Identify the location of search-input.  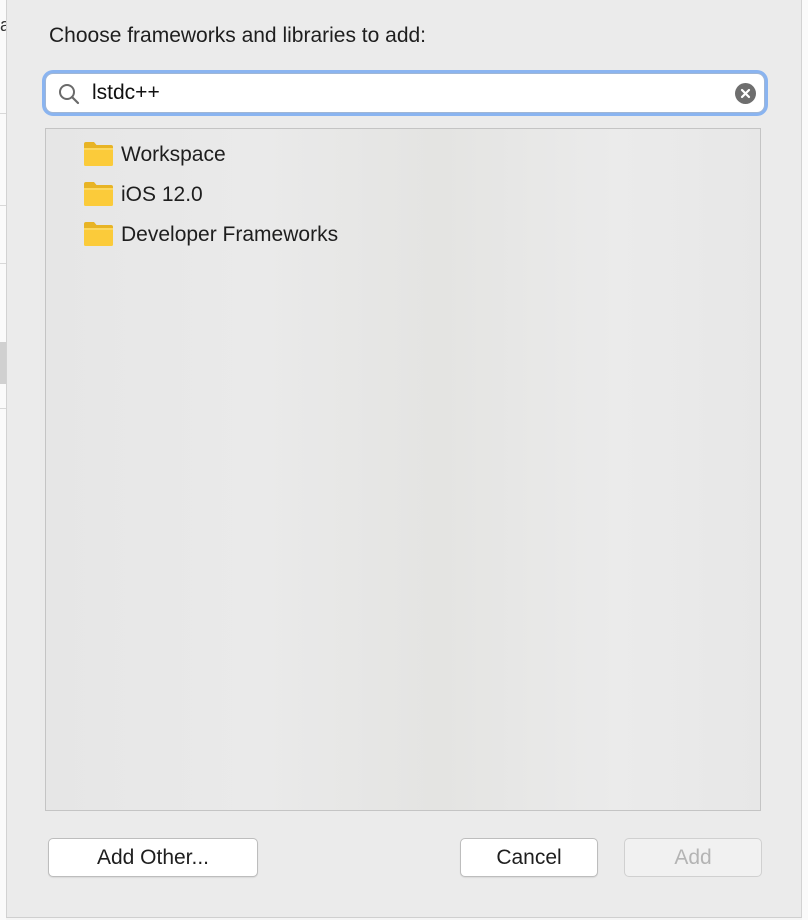
(402, 93).